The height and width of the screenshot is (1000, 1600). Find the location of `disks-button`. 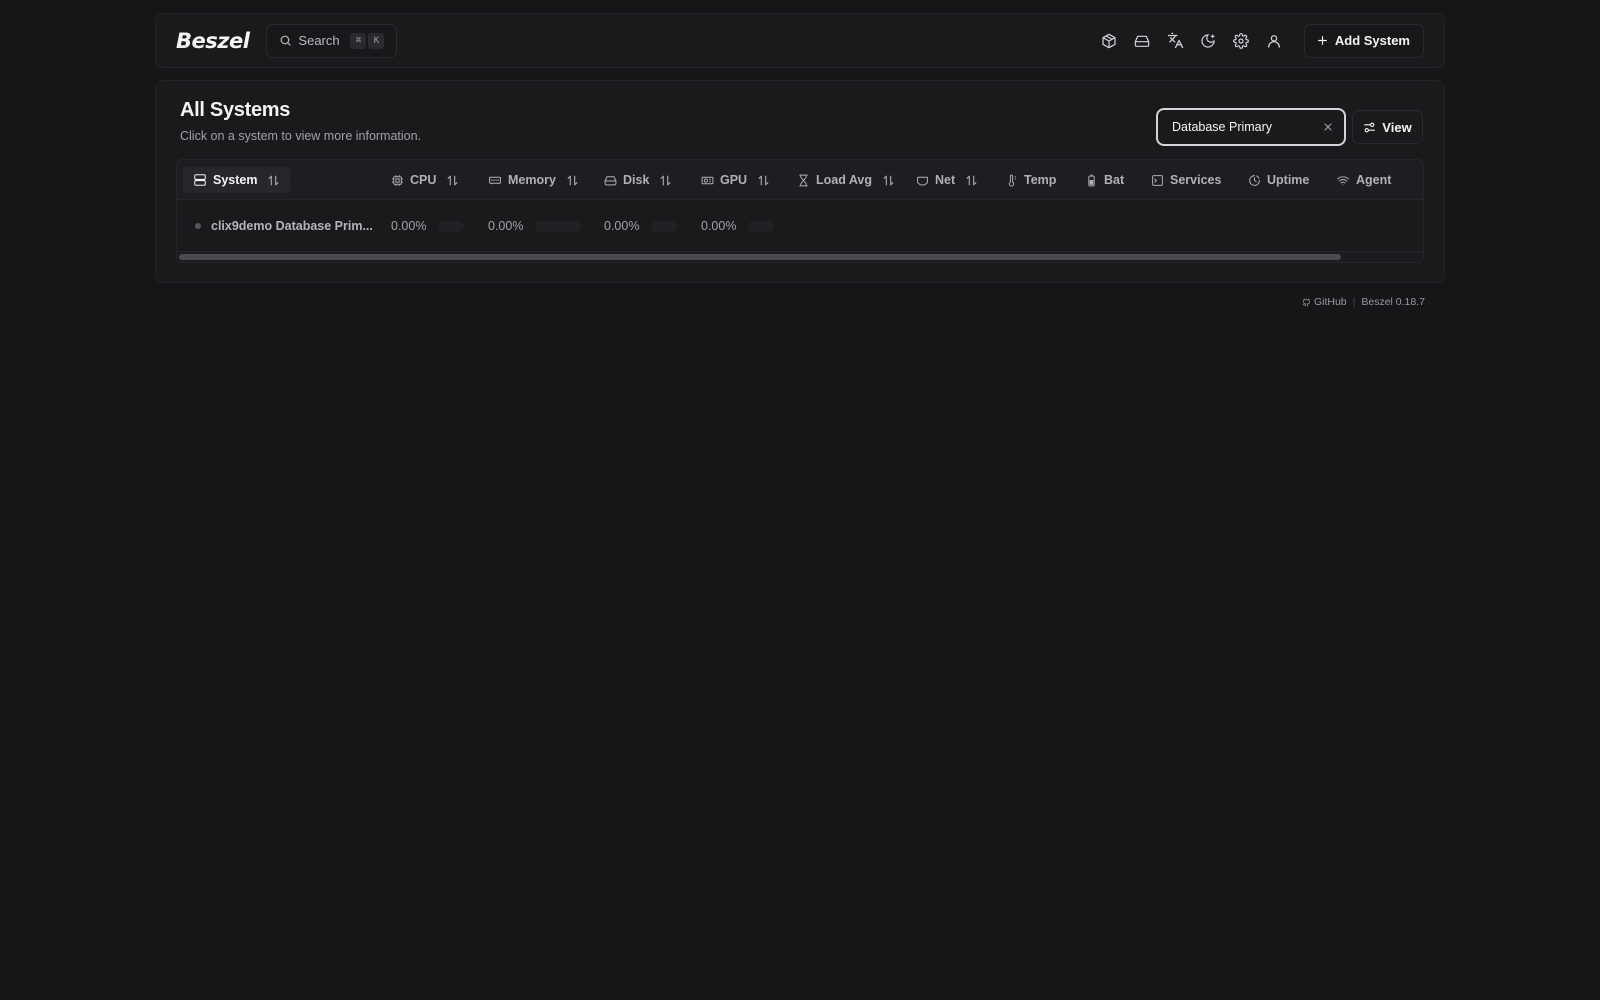

disks-button is located at coordinates (1142, 40).